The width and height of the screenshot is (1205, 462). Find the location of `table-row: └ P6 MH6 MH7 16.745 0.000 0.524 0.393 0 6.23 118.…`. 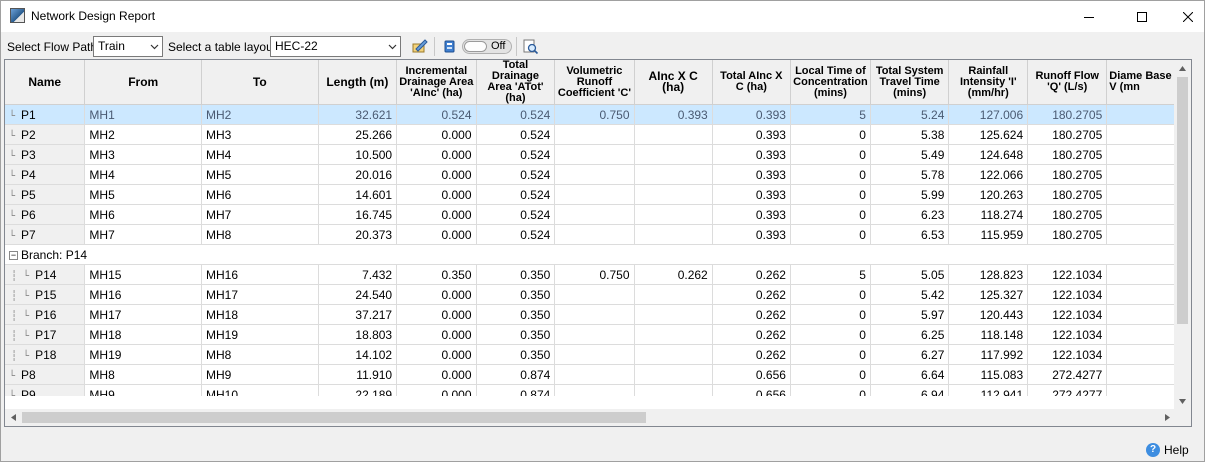

table-row: └ P6 MH6 MH7 16.745 0.000 0.524 0.393 0 6.23 118.… is located at coordinates (590, 214).